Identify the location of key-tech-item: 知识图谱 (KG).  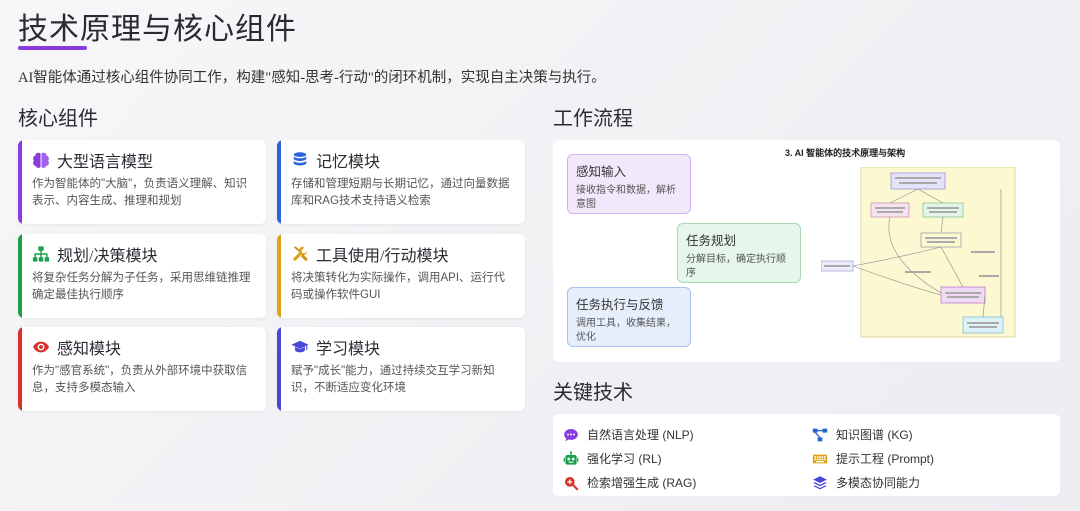
(862, 434).